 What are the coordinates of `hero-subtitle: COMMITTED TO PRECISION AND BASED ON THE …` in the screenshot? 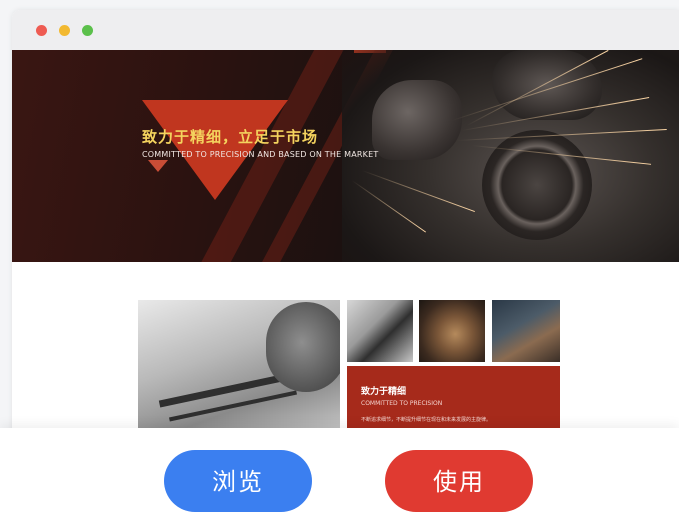 It's located at (260, 154).